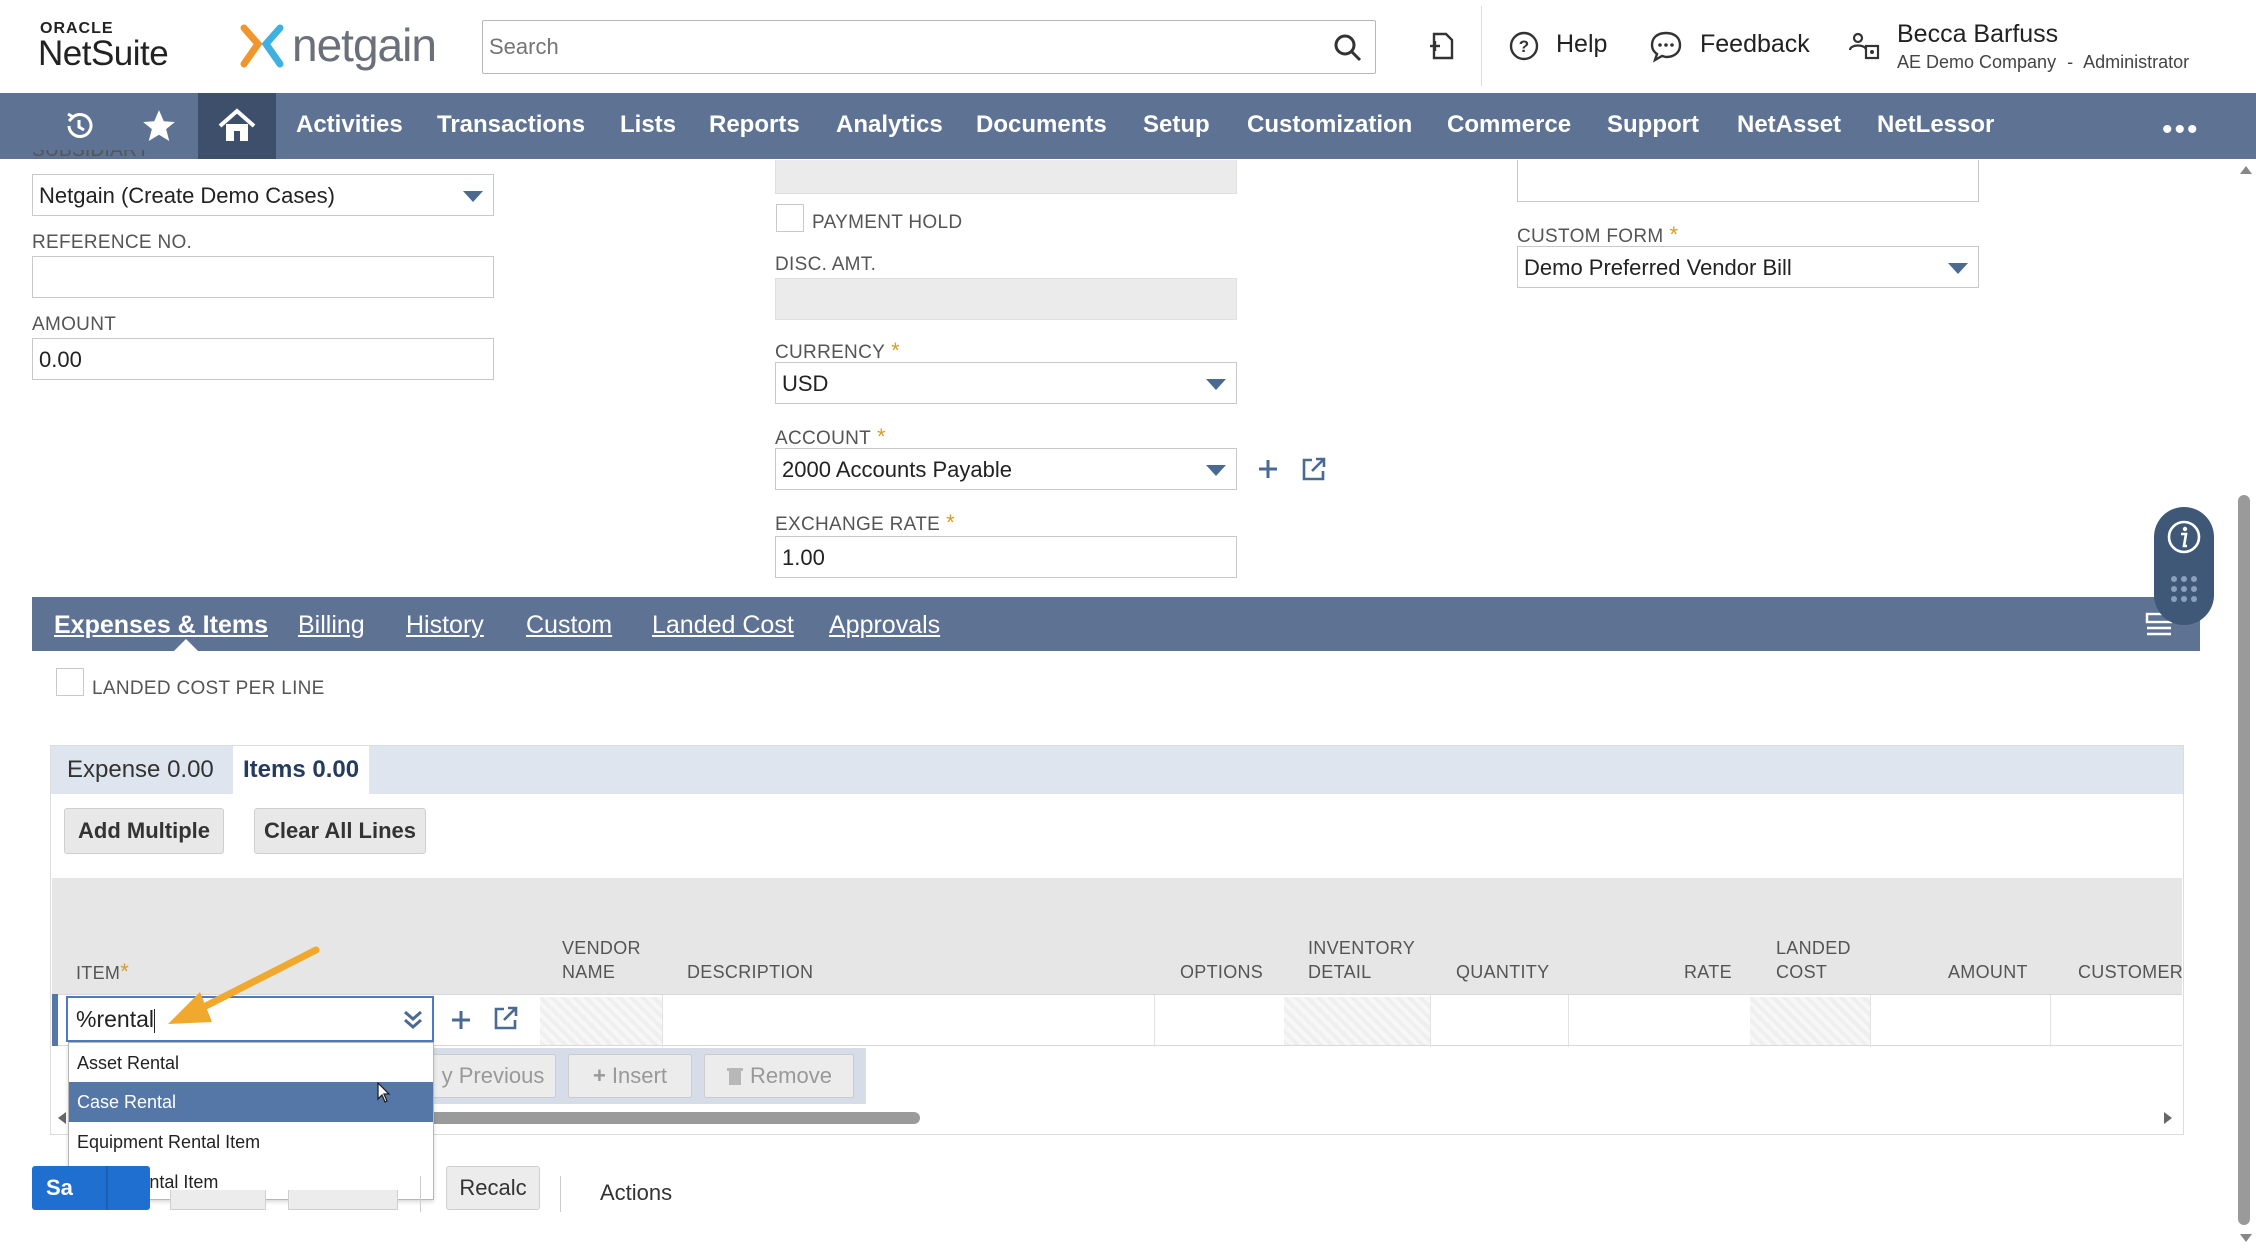 This screenshot has height=1251, width=2256. What do you see at coordinates (2184, 537) in the screenshot?
I see `info-icon` at bounding box center [2184, 537].